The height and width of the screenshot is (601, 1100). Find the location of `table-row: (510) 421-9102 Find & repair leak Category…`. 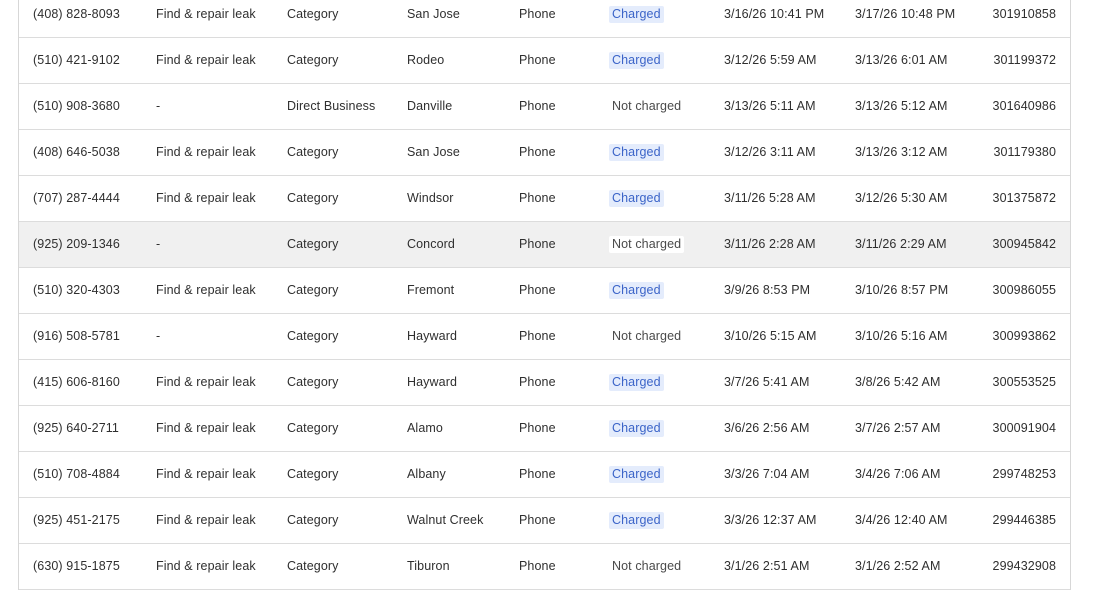

table-row: (510) 421-9102 Find & repair leak Category… is located at coordinates (544, 61).